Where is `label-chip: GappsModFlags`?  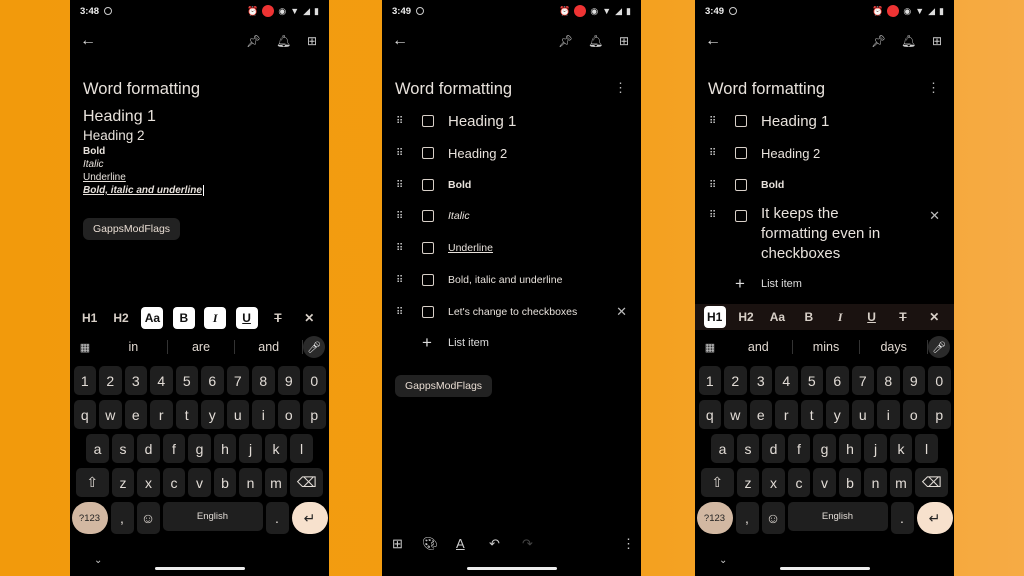 label-chip: GappsModFlags is located at coordinates (444, 386).